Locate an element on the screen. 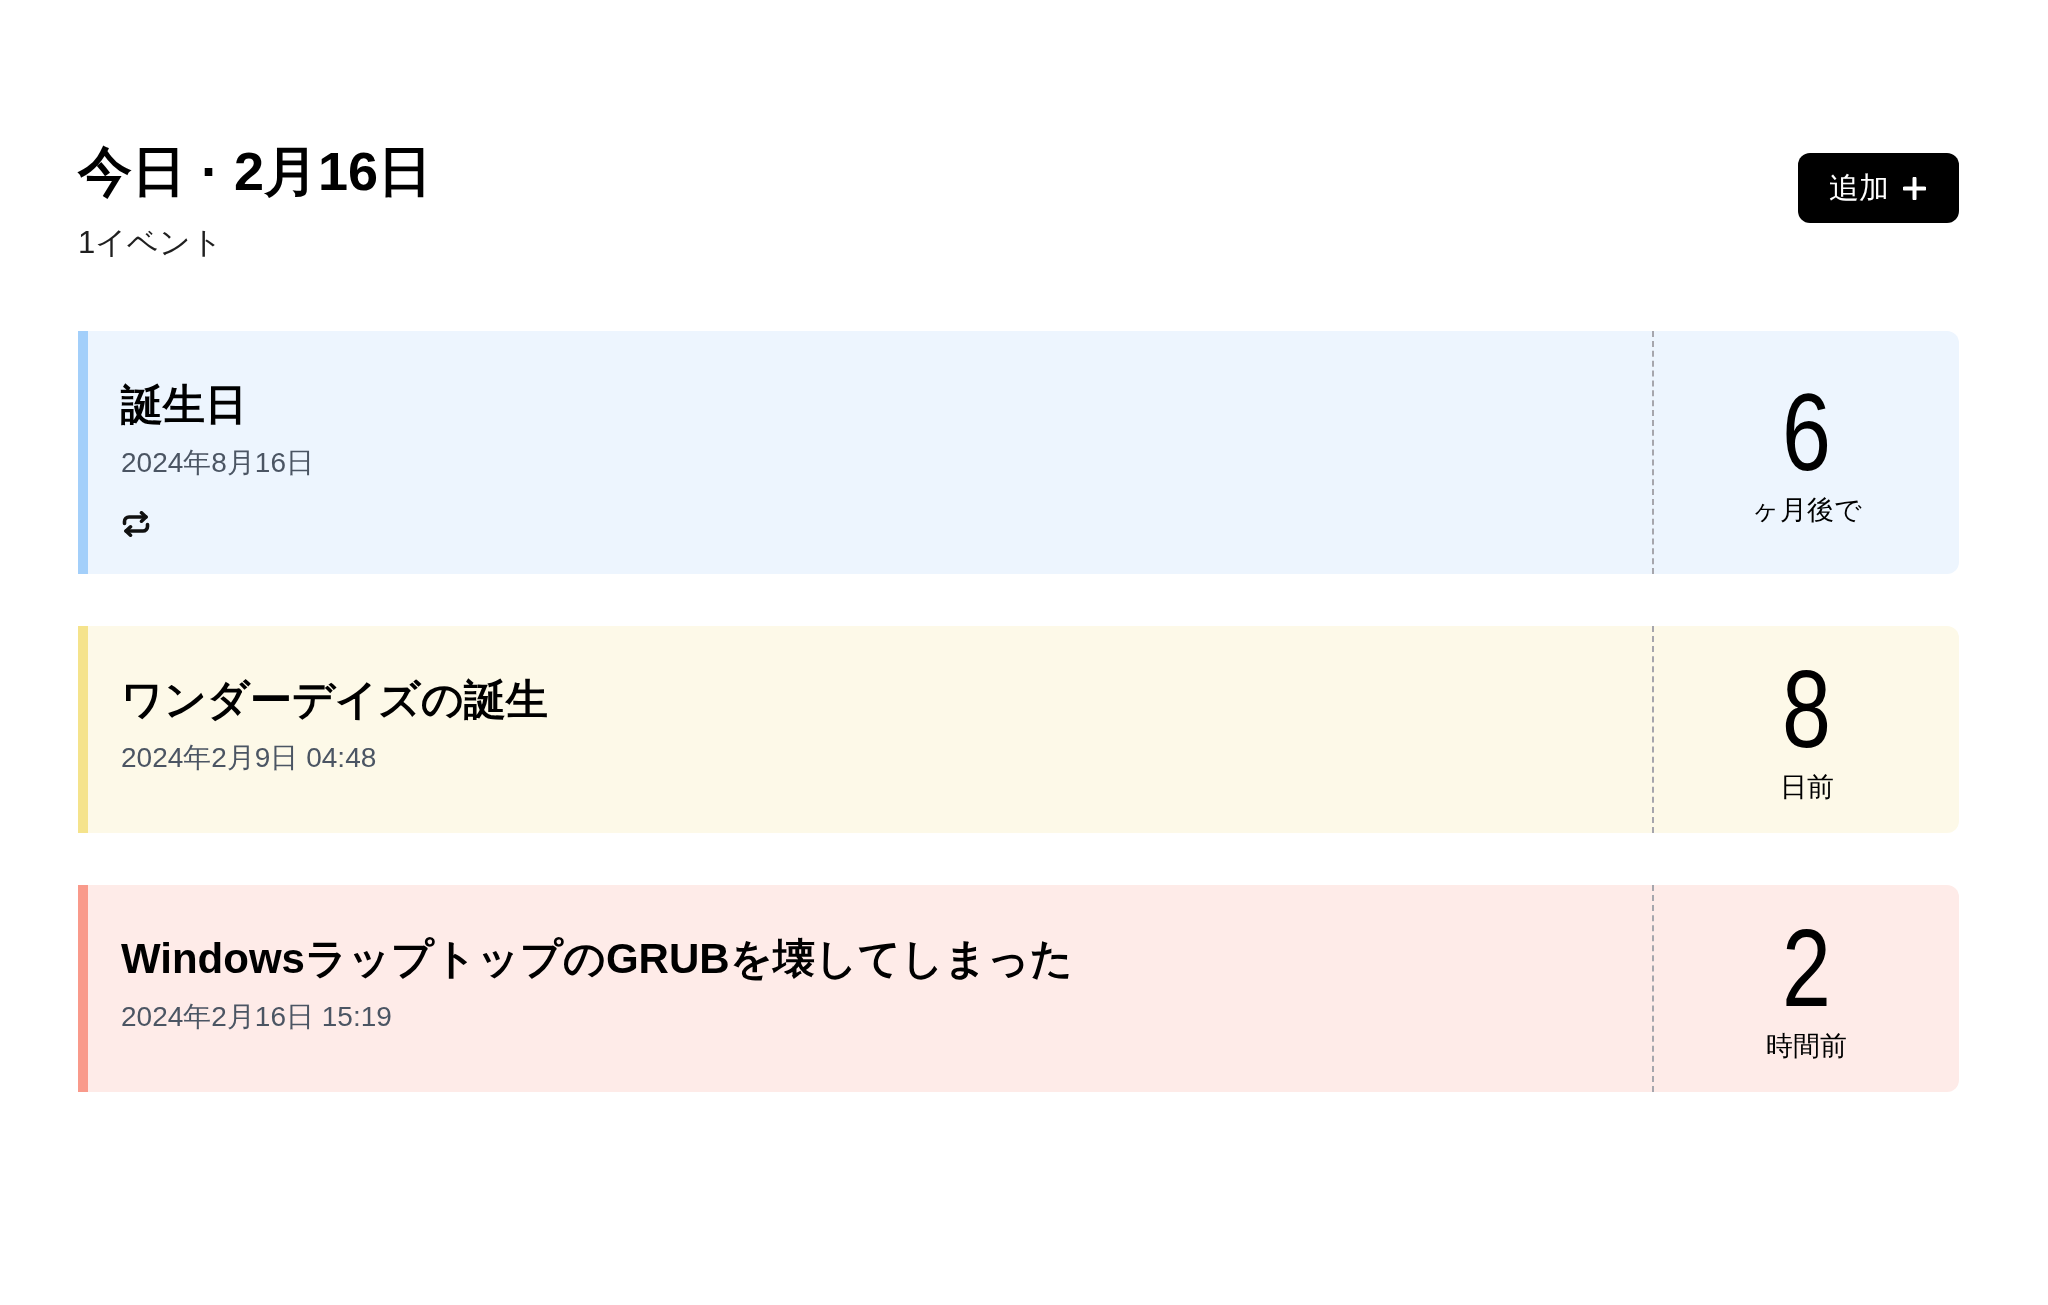 Image resolution: width=2048 pixels, height=1305 pixels. event-title: 誕生日 is located at coordinates (184, 405).